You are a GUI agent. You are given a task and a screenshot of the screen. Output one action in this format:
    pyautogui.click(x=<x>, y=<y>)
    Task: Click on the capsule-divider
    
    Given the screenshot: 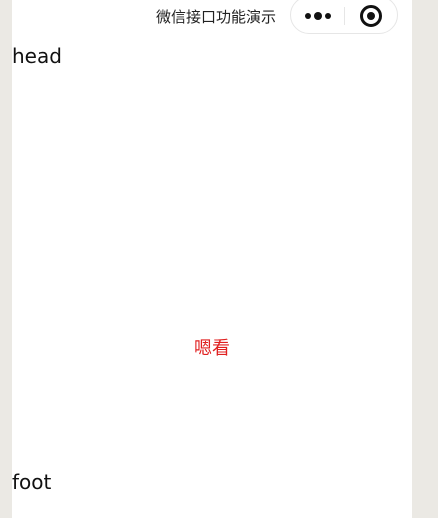 What is the action you would take?
    pyautogui.click(x=344, y=16)
    